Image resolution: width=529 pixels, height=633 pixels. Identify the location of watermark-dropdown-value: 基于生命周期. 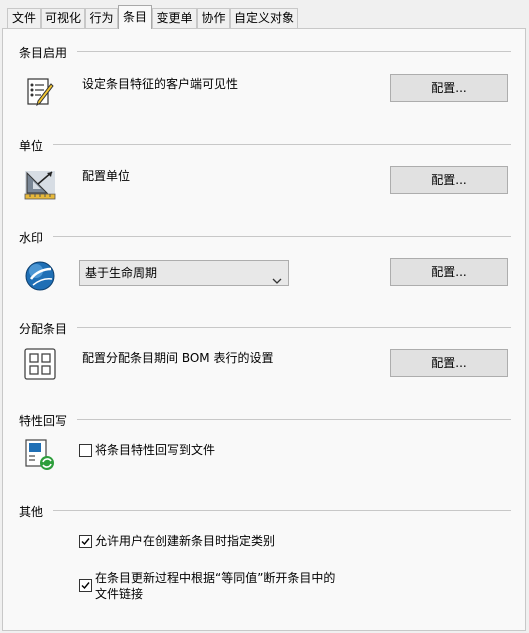
(121, 273).